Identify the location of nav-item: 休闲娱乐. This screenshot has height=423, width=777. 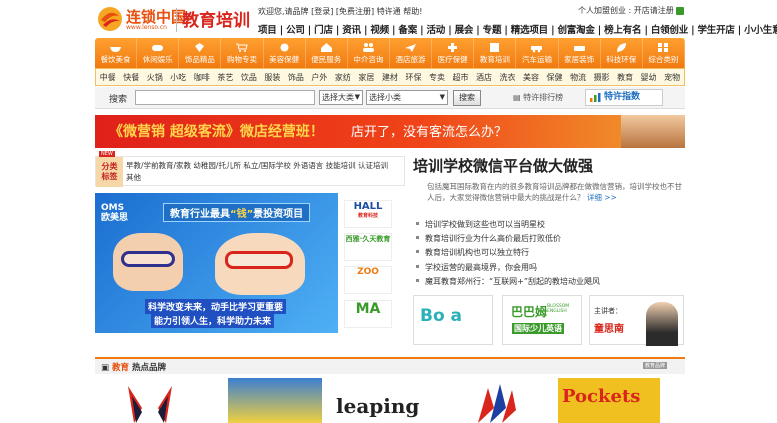
(158, 53).